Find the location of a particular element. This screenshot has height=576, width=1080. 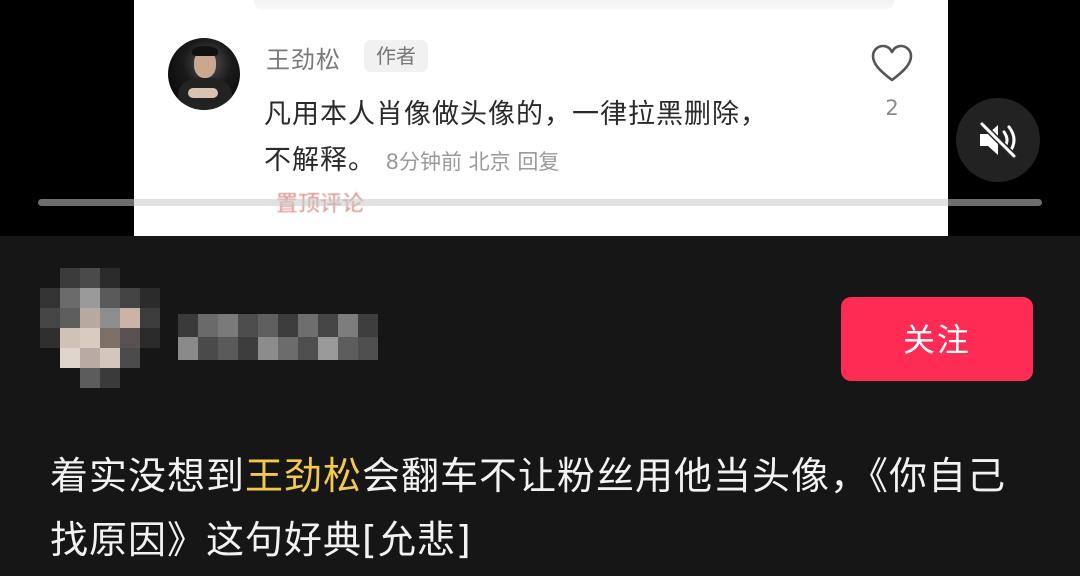

caption-text-before: 着实没想到 is located at coordinates (148, 476).